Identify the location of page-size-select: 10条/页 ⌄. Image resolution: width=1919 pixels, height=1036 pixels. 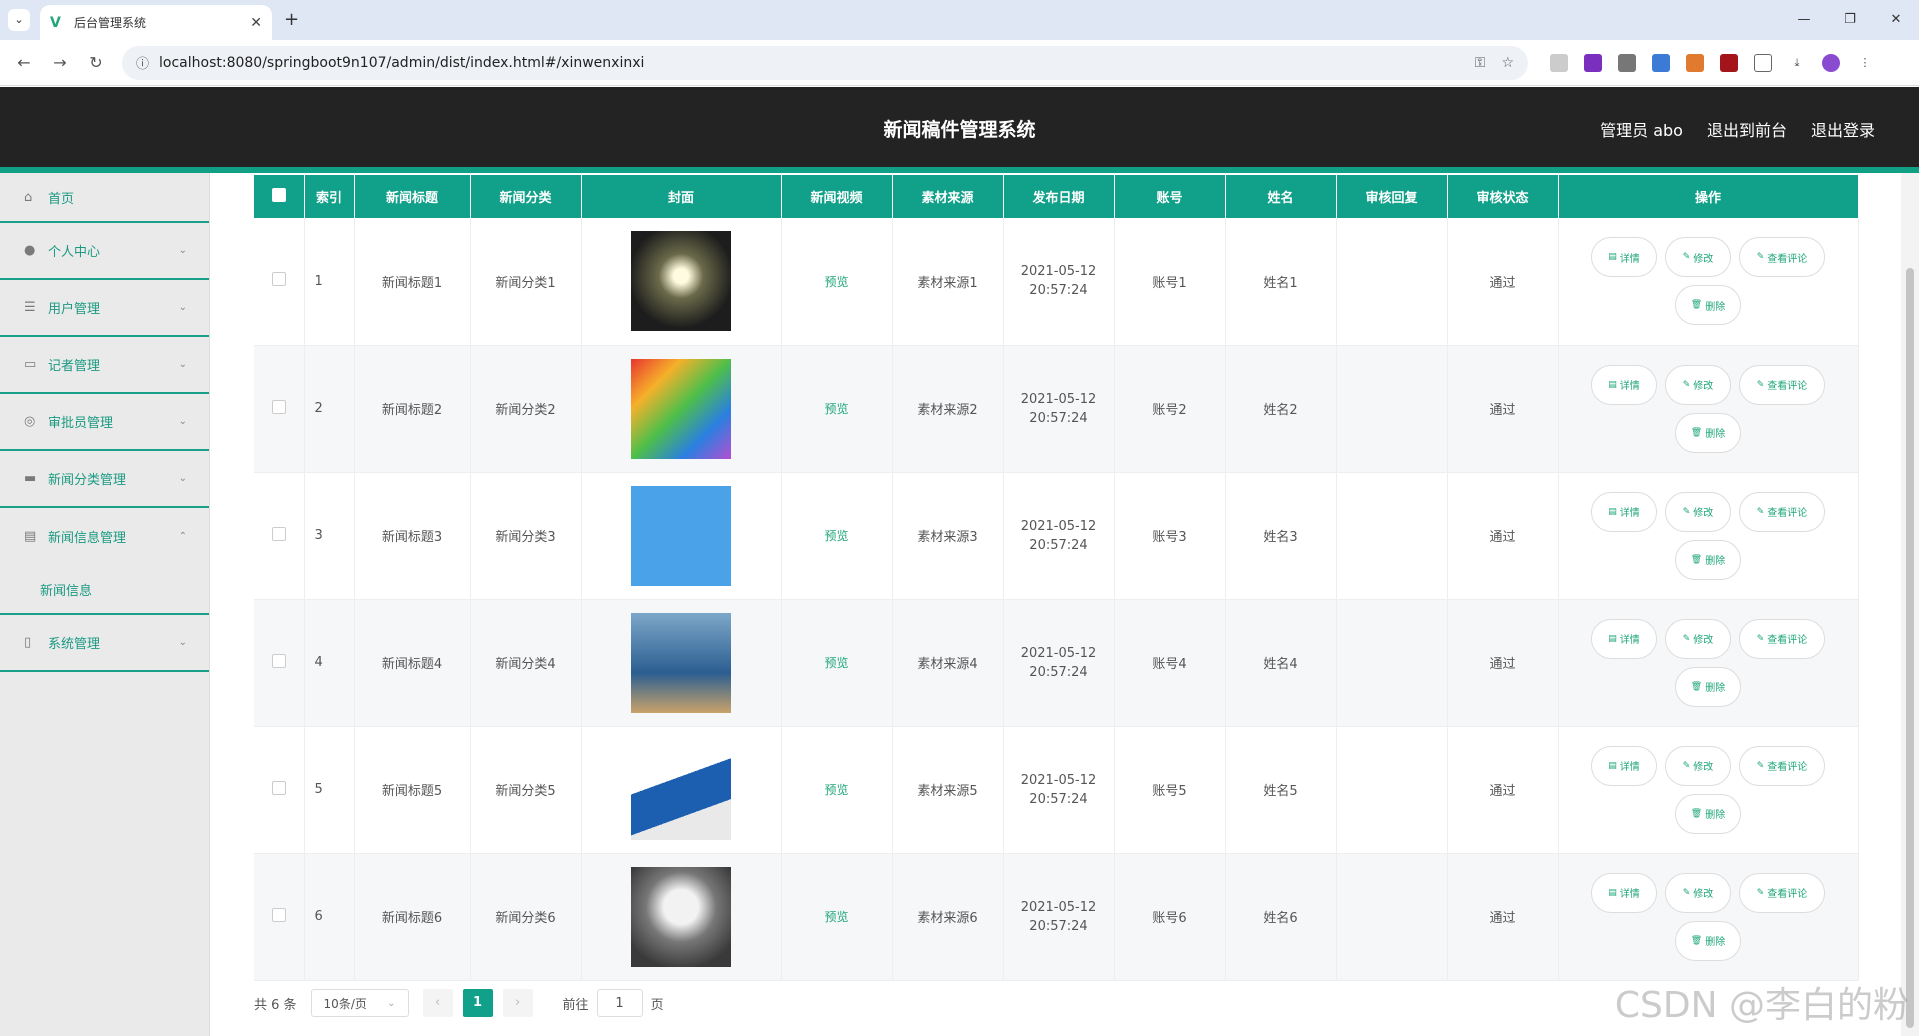
(359, 1003).